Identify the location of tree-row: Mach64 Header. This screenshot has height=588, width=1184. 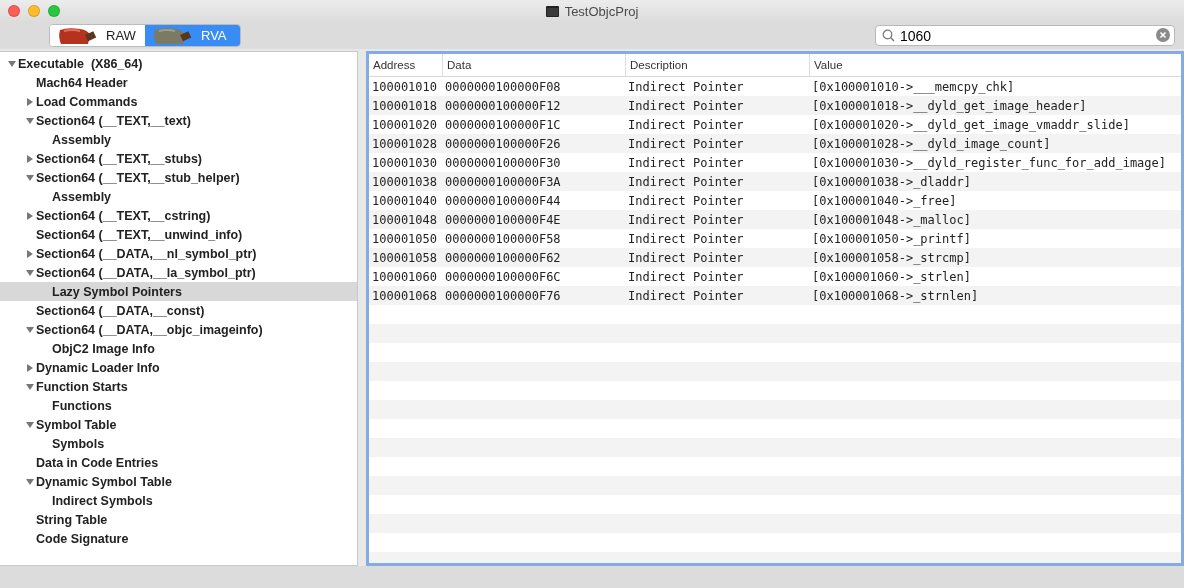
(178, 82).